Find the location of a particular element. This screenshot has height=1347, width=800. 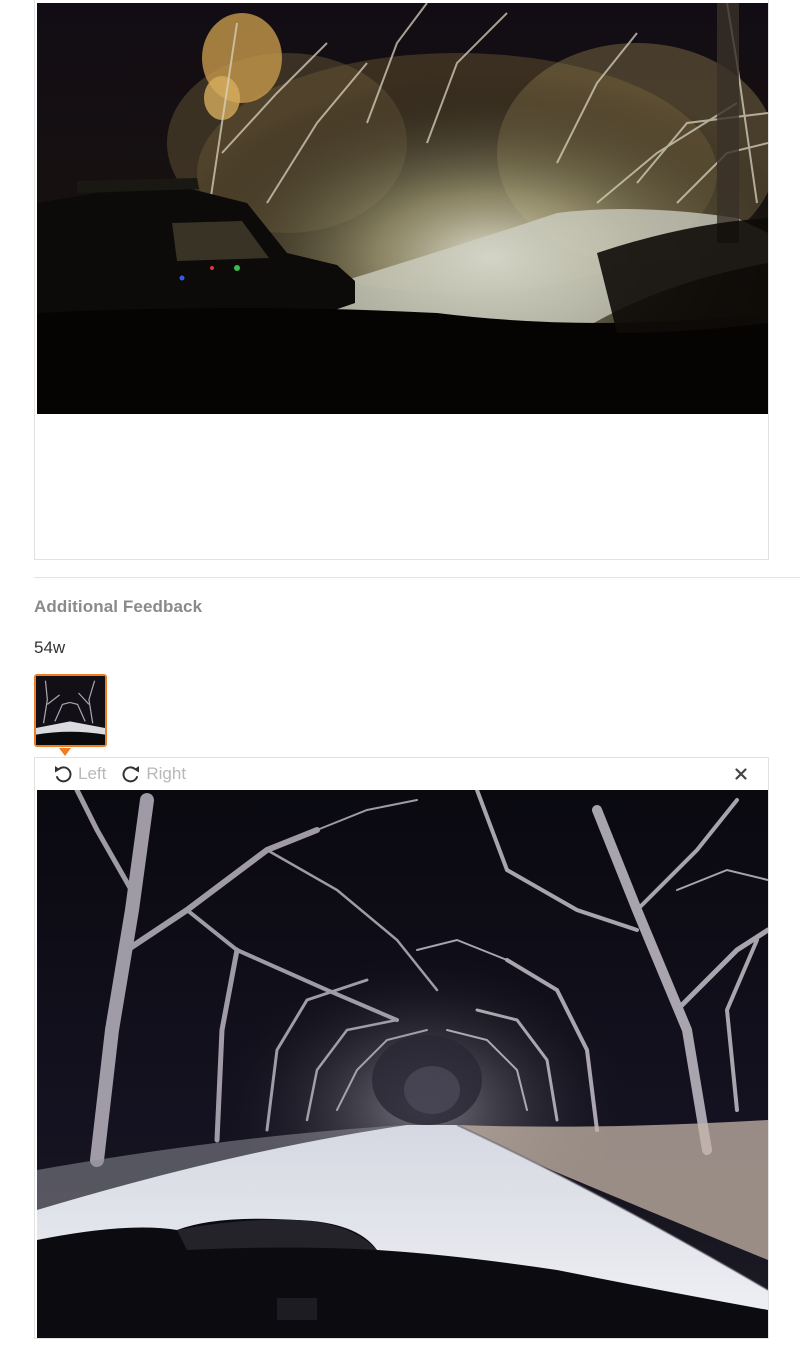

close-viewer-button is located at coordinates (741, 774).